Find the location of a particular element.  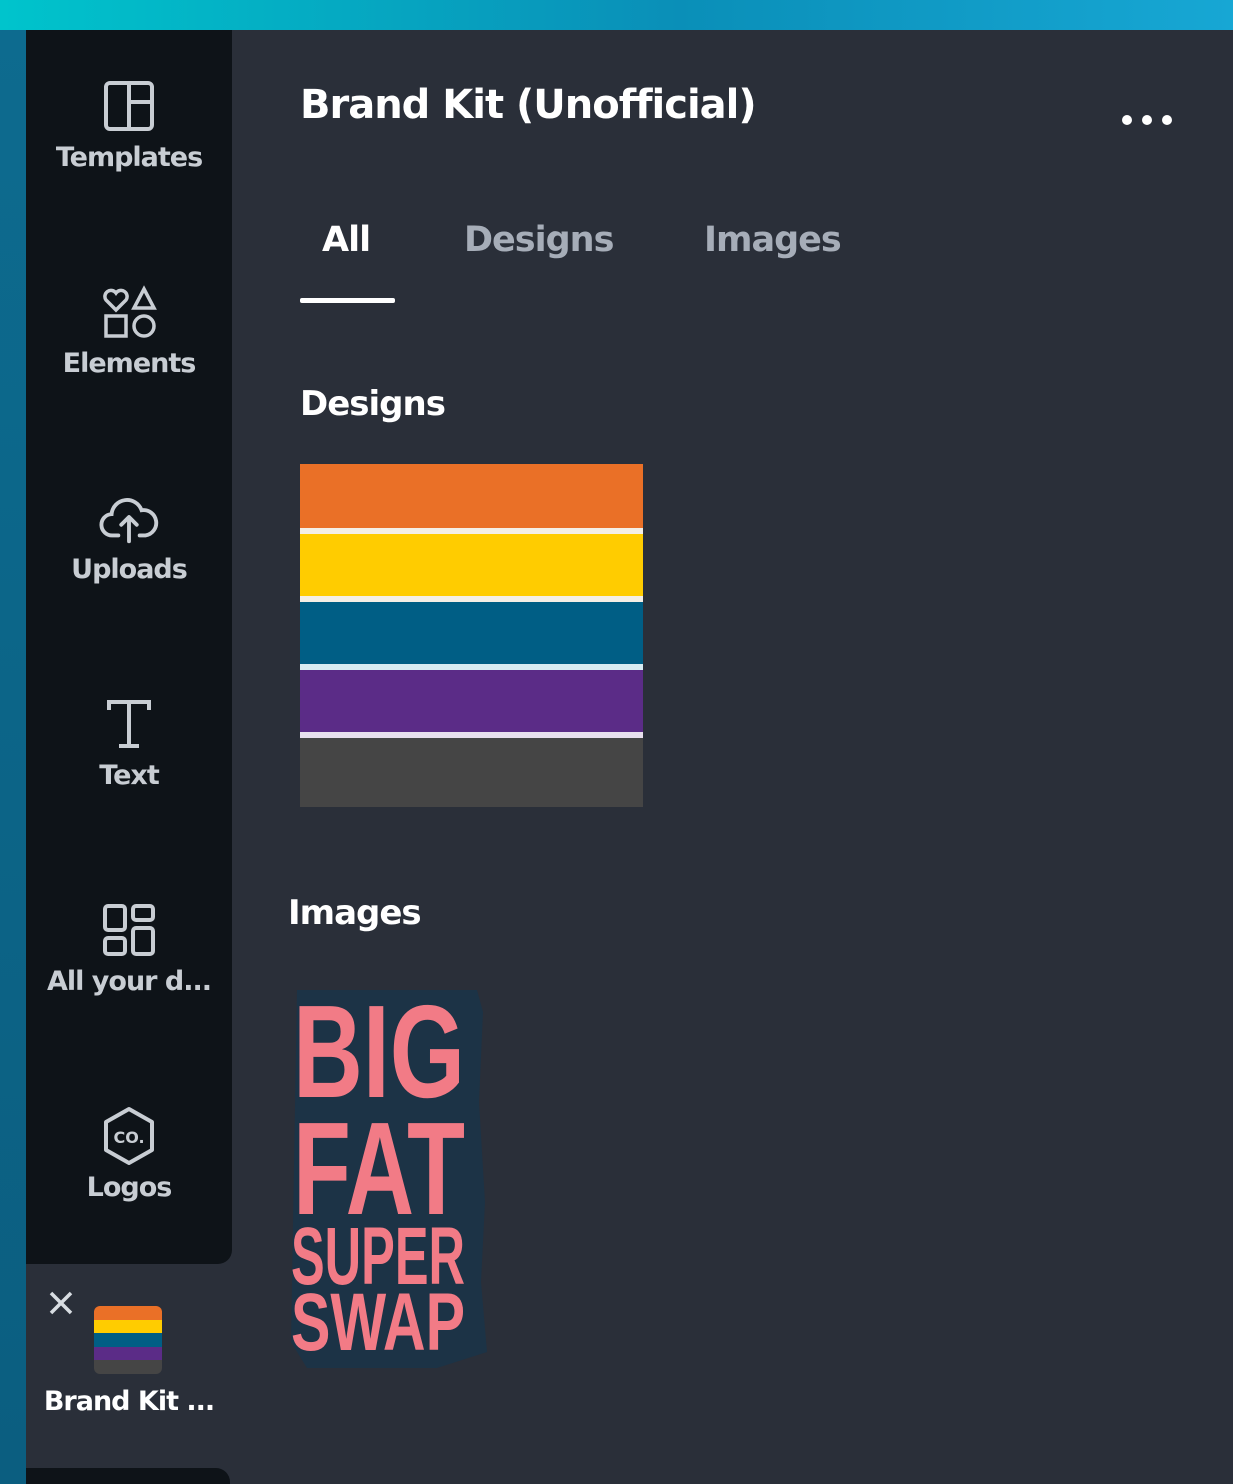

design-thumbnail is located at coordinates (471, 635).